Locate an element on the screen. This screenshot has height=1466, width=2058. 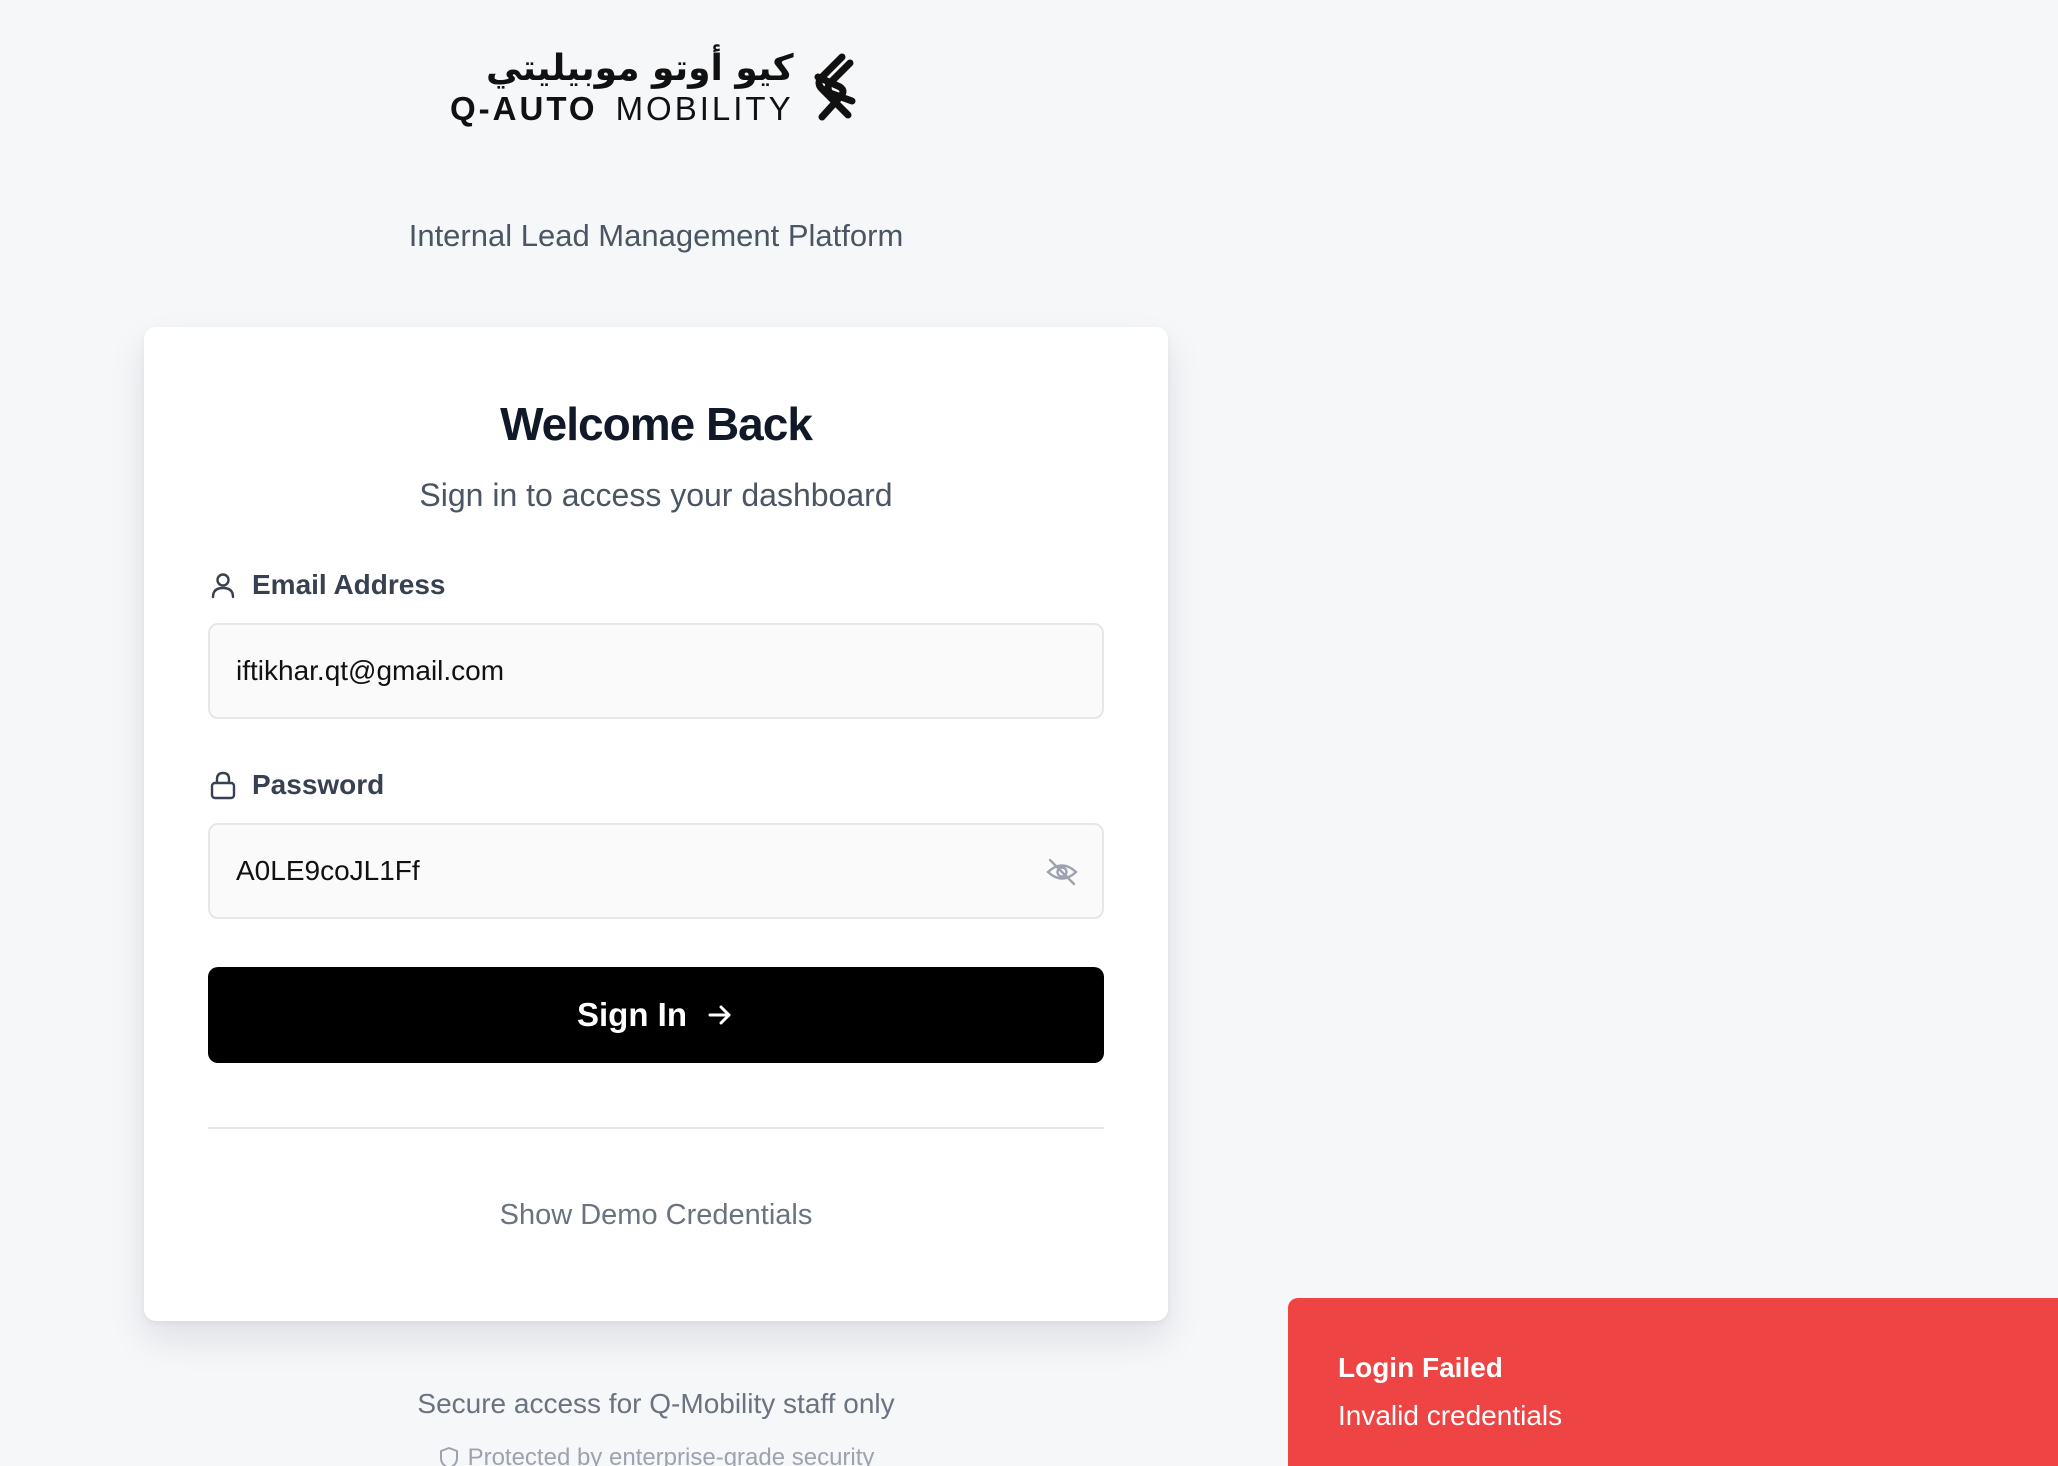
logo-wordmark: كيو أوتو موبيليتي Q-AUTO MOBILITY is located at coordinates (622, 88).